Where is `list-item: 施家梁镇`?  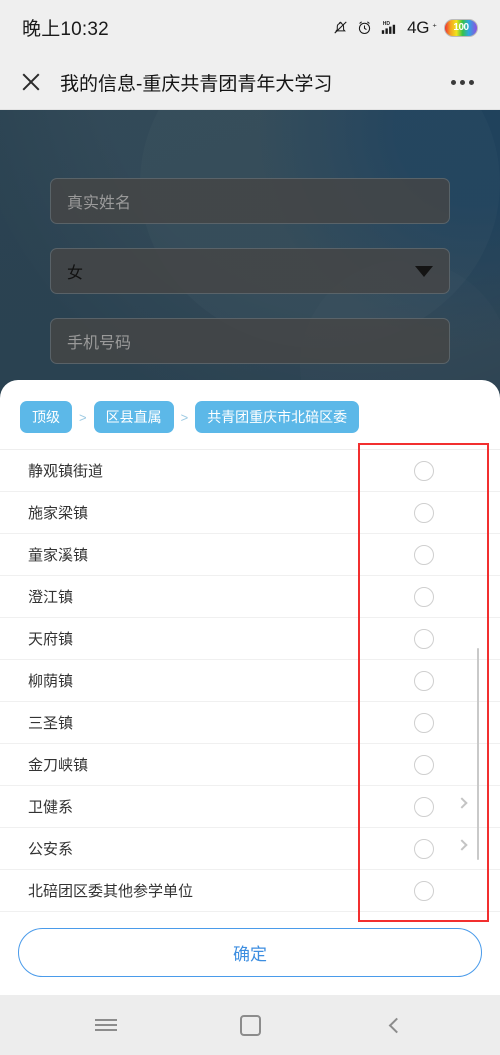 list-item: 施家梁镇 is located at coordinates (250, 513).